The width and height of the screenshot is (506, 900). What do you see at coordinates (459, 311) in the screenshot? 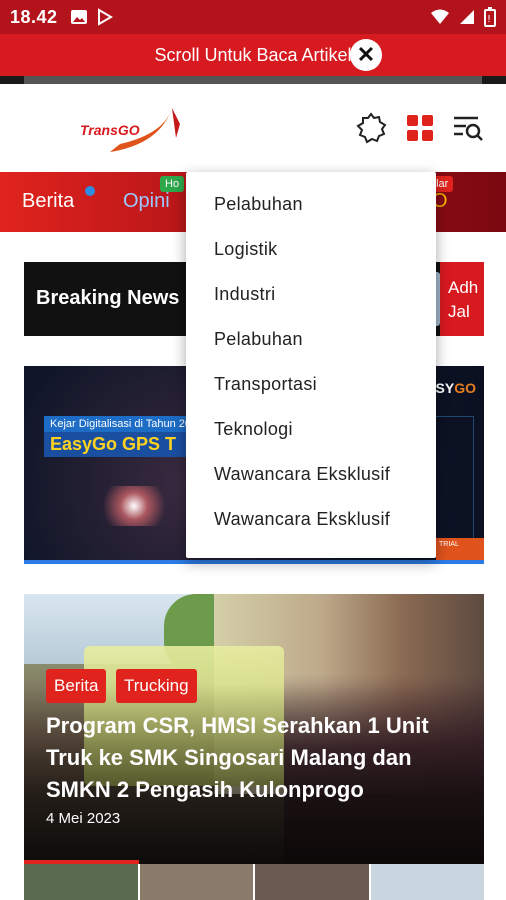
I see `breaking-headline-line2: Jal` at bounding box center [459, 311].